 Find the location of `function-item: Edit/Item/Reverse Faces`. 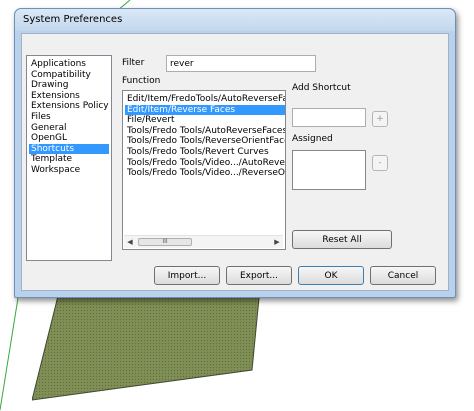

function-item: Edit/Item/Reverse Faces is located at coordinates (205, 109).